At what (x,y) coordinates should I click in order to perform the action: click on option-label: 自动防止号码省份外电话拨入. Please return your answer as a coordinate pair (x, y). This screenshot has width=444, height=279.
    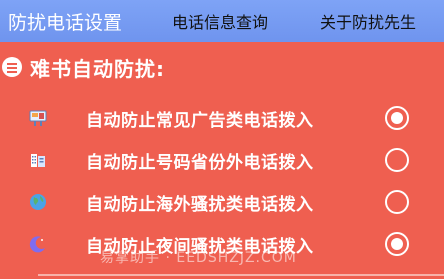
    Looking at the image, I should click on (200, 162).